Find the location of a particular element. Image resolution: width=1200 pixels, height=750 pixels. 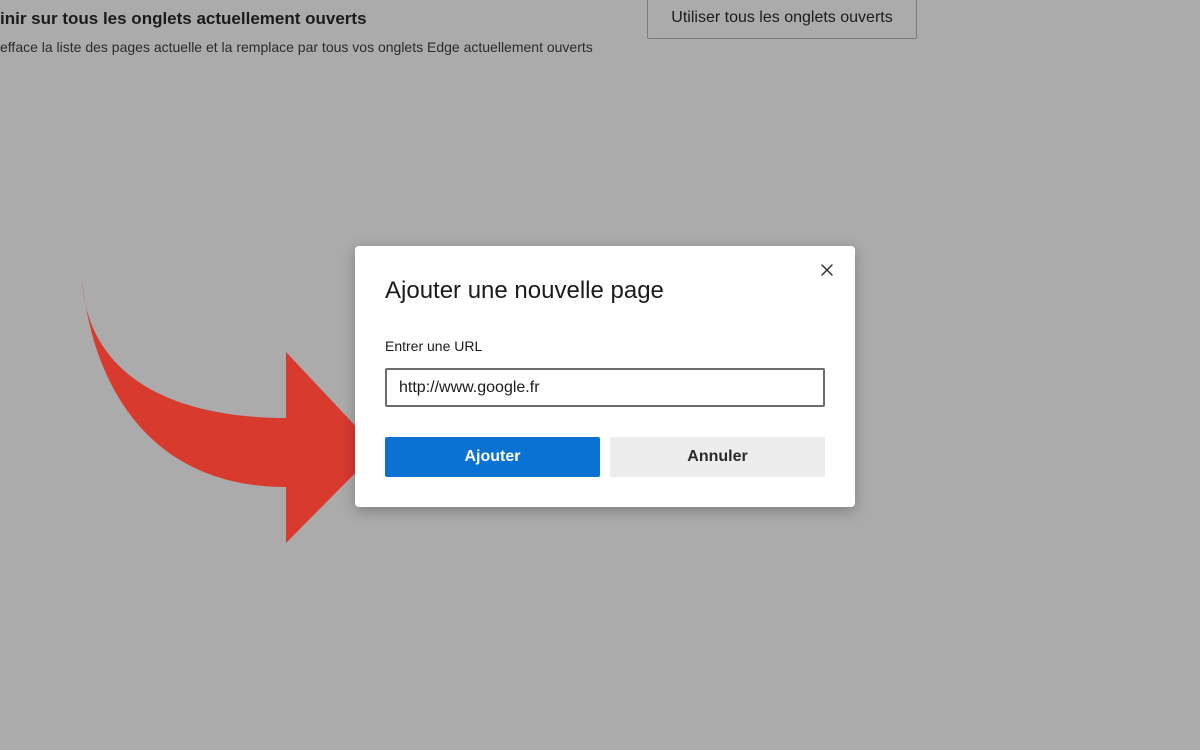

curved-arrow-icon is located at coordinates (230, 411).